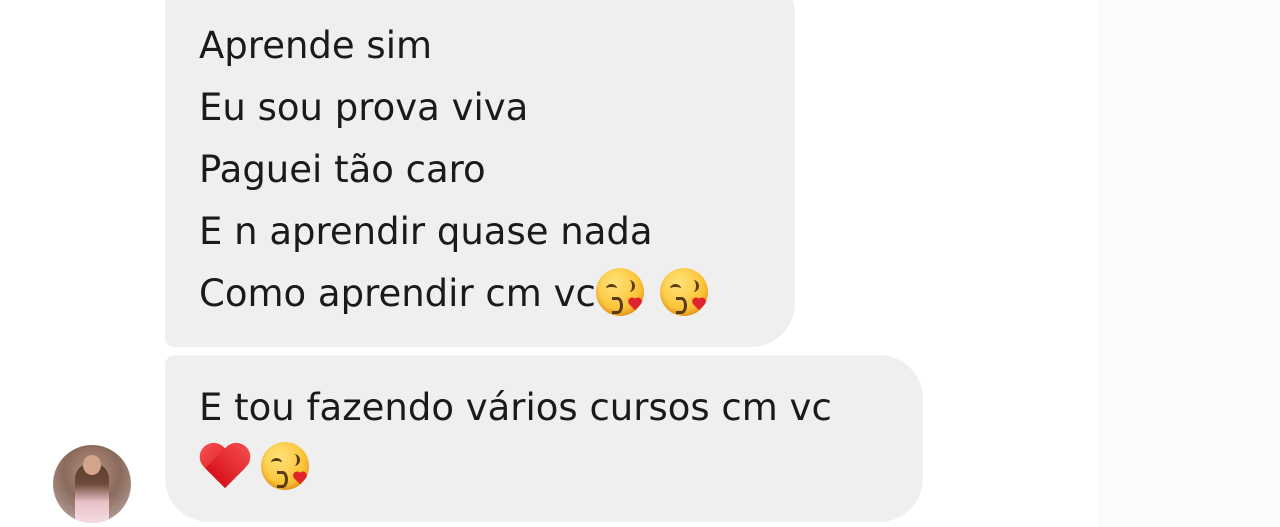  Describe the element at coordinates (92, 484) in the screenshot. I see `sender-avatar` at that location.